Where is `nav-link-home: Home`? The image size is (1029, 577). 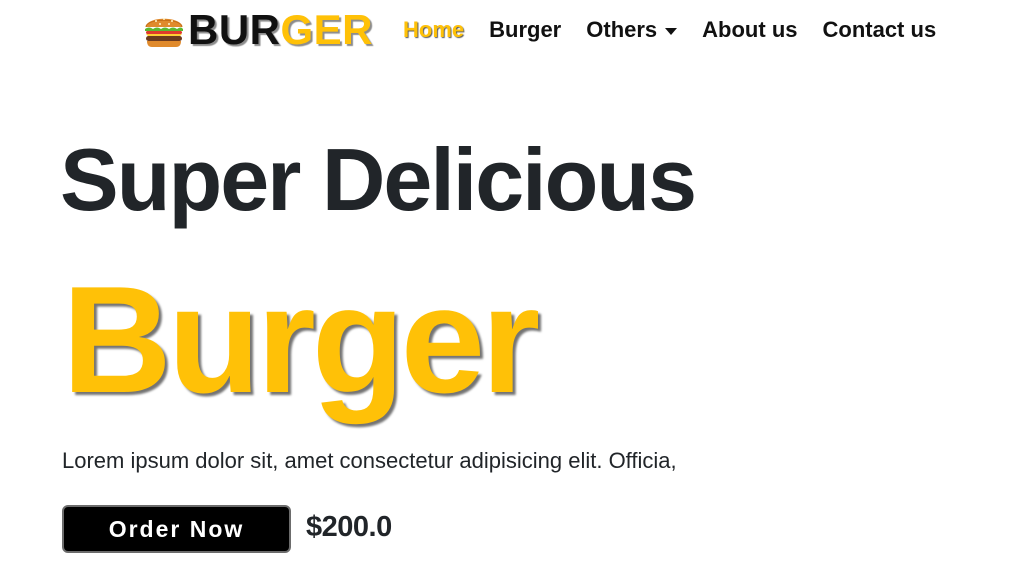
nav-link-home: Home is located at coordinates (433, 30).